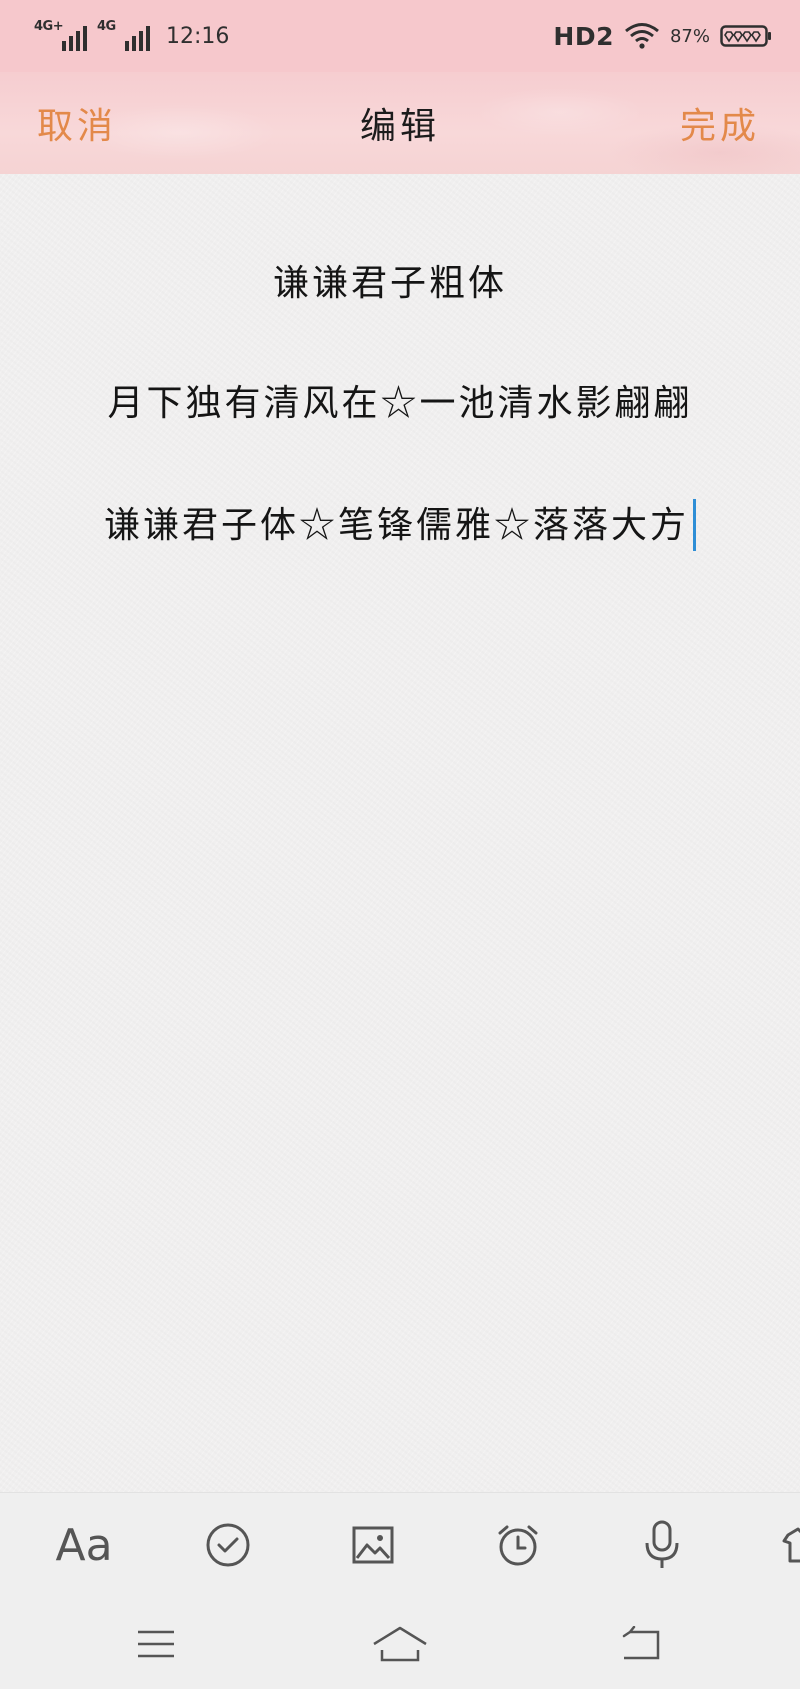  I want to click on signal-network-label: 4G+, so click(49, 26).